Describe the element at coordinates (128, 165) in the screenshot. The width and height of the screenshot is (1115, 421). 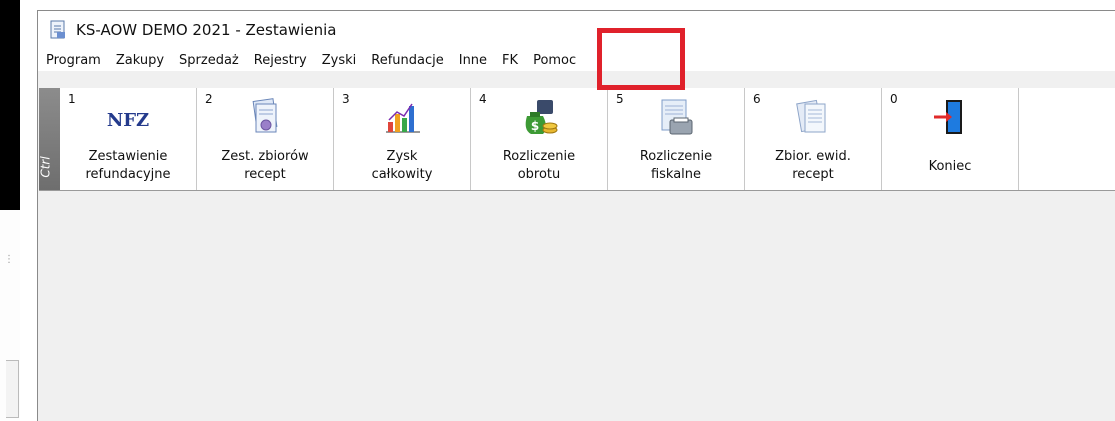
I see `button-label: Zestawienie refundacyjne` at that location.